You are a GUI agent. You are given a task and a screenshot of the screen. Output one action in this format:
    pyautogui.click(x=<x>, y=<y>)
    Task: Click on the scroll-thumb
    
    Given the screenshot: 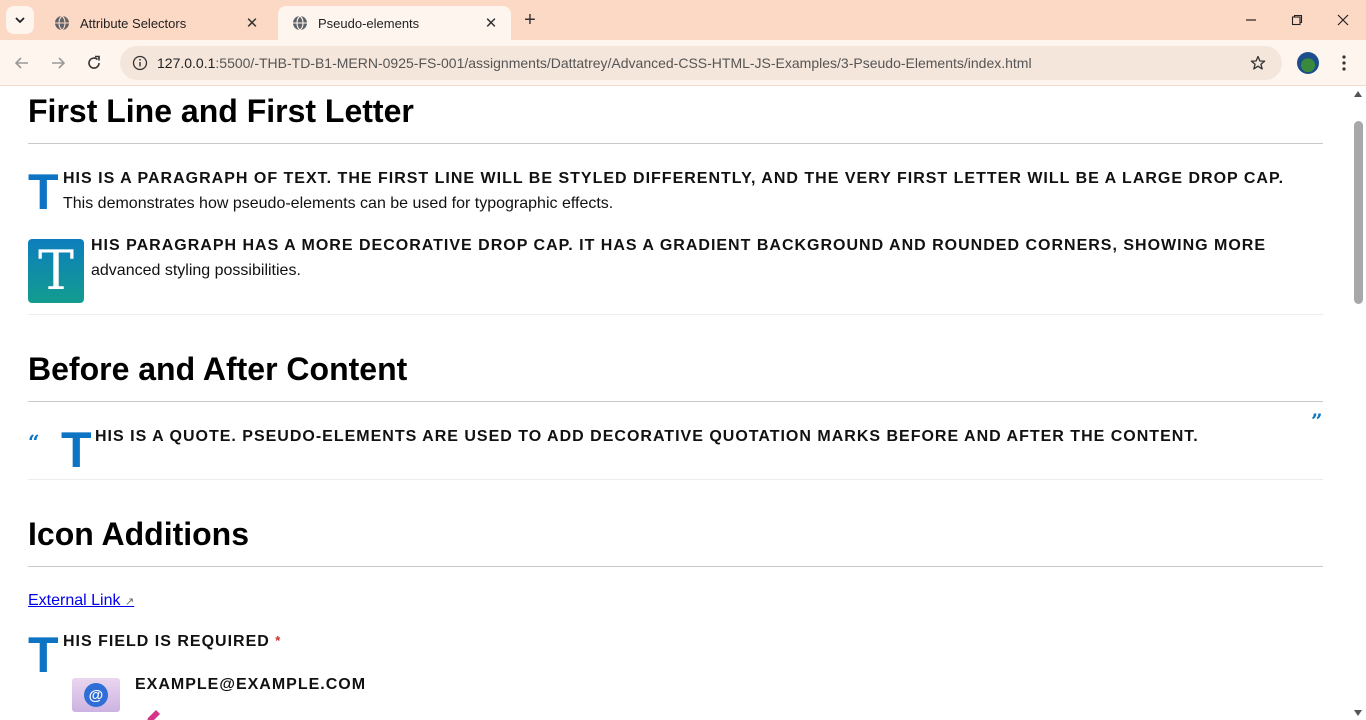 What is the action you would take?
    pyautogui.click(x=1358, y=212)
    